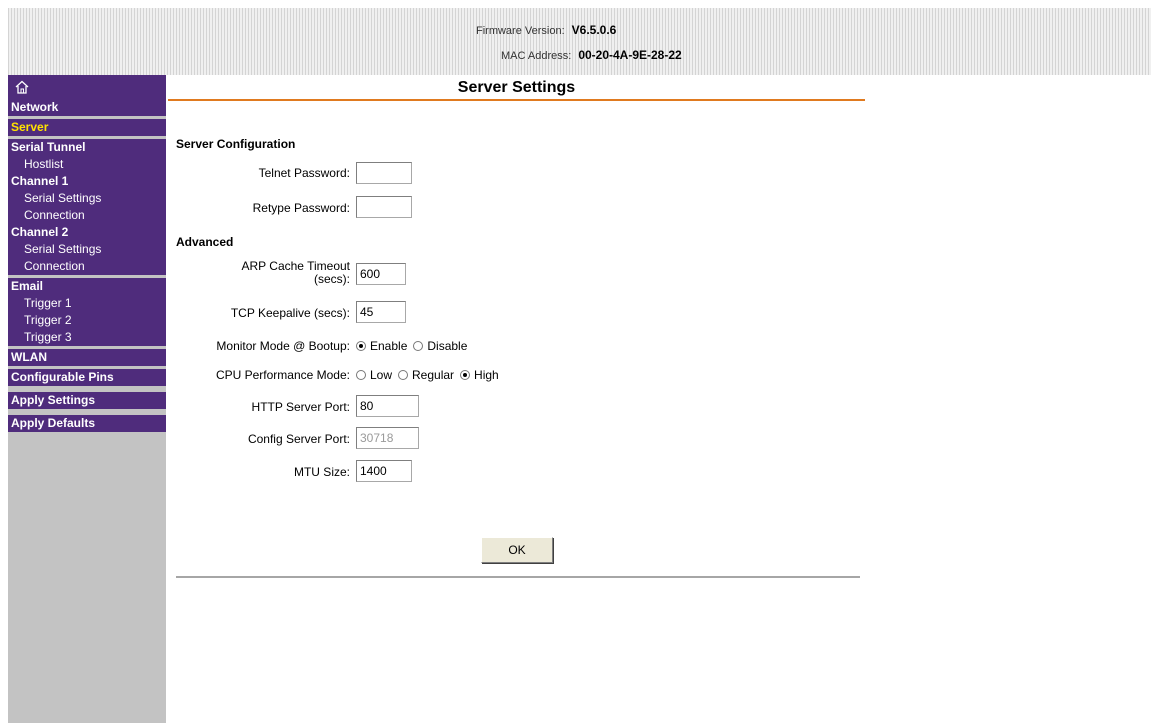  Describe the element at coordinates (22, 87) in the screenshot. I see `home-icon` at that location.